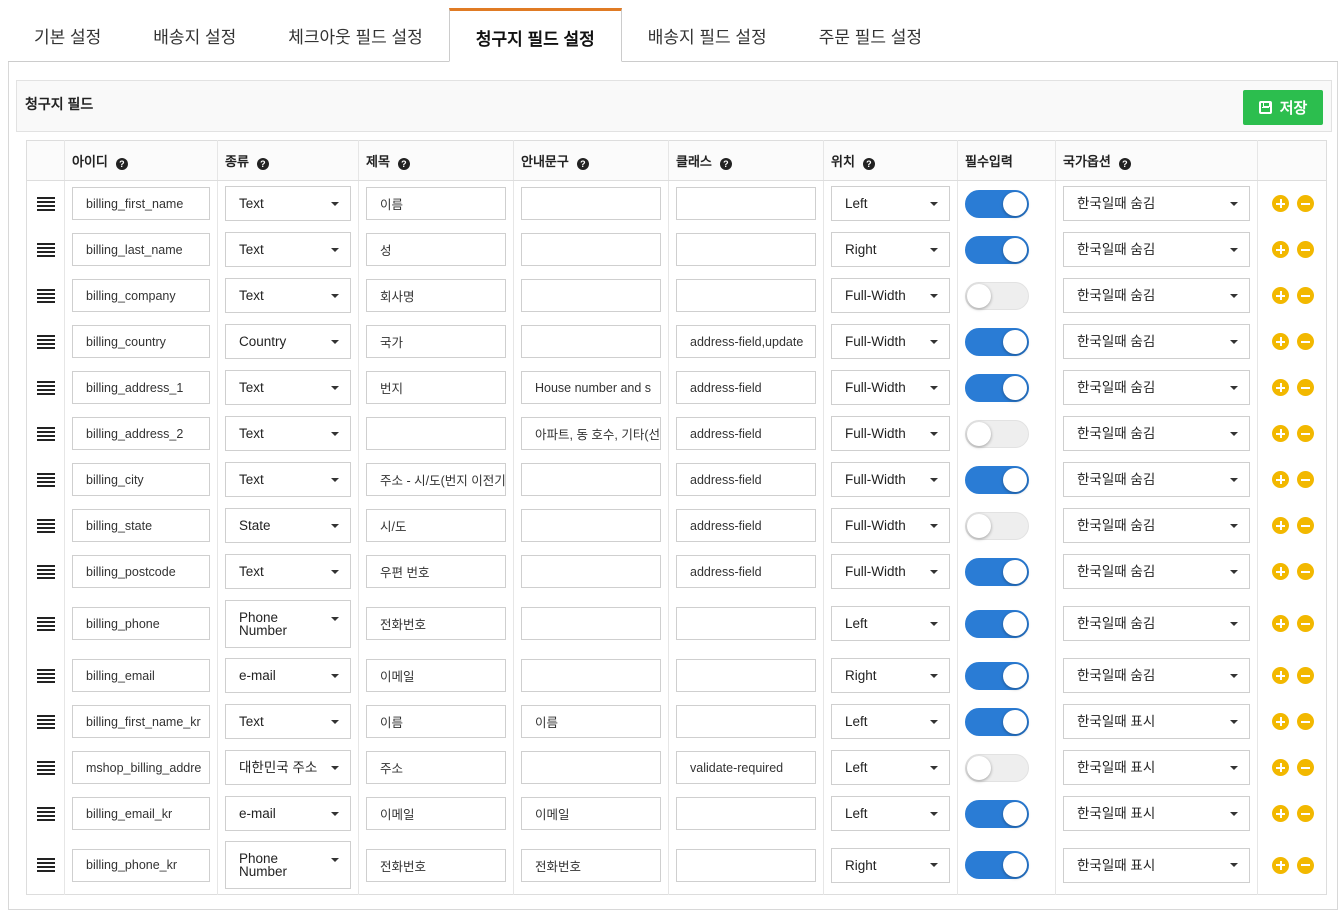  What do you see at coordinates (141, 341) in the screenshot?
I see `field-id-input: billing_country` at bounding box center [141, 341].